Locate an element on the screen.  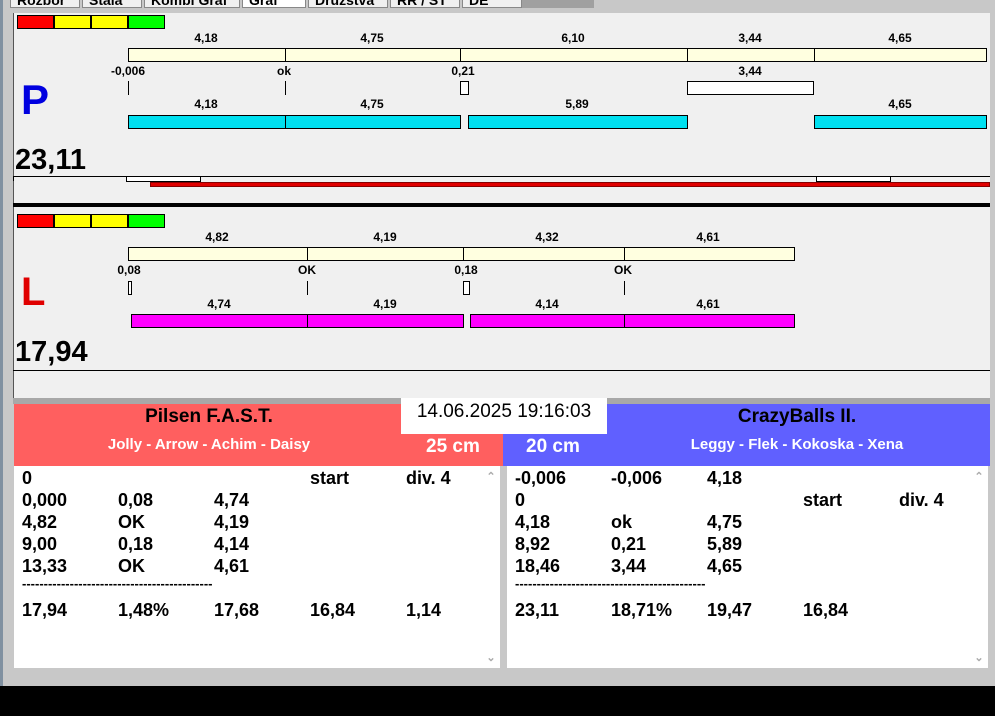
log-cell: 0,18 is located at coordinates (136, 544).